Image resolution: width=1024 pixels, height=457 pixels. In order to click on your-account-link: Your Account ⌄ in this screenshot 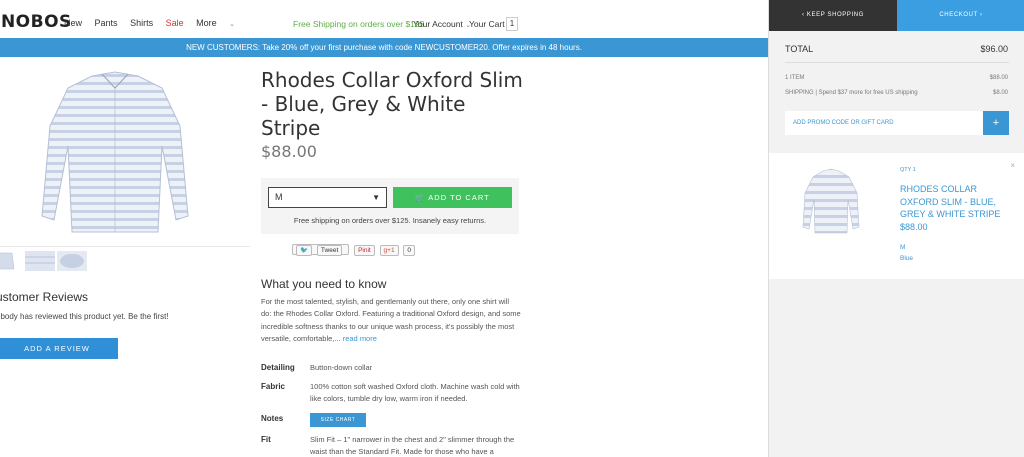, I will do `click(442, 24)`.